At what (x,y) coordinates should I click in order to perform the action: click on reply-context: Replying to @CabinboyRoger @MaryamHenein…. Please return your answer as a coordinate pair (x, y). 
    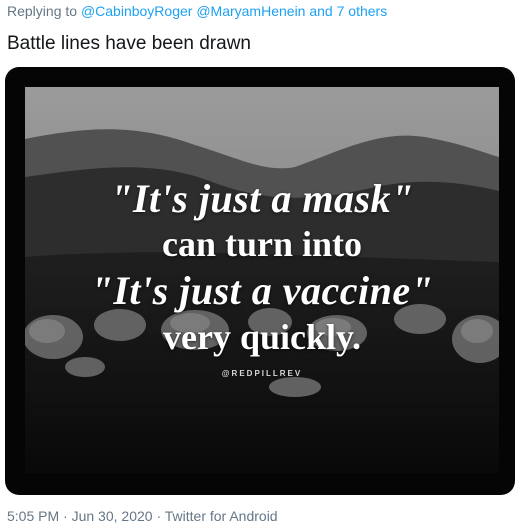
    Looking at the image, I should click on (197, 11).